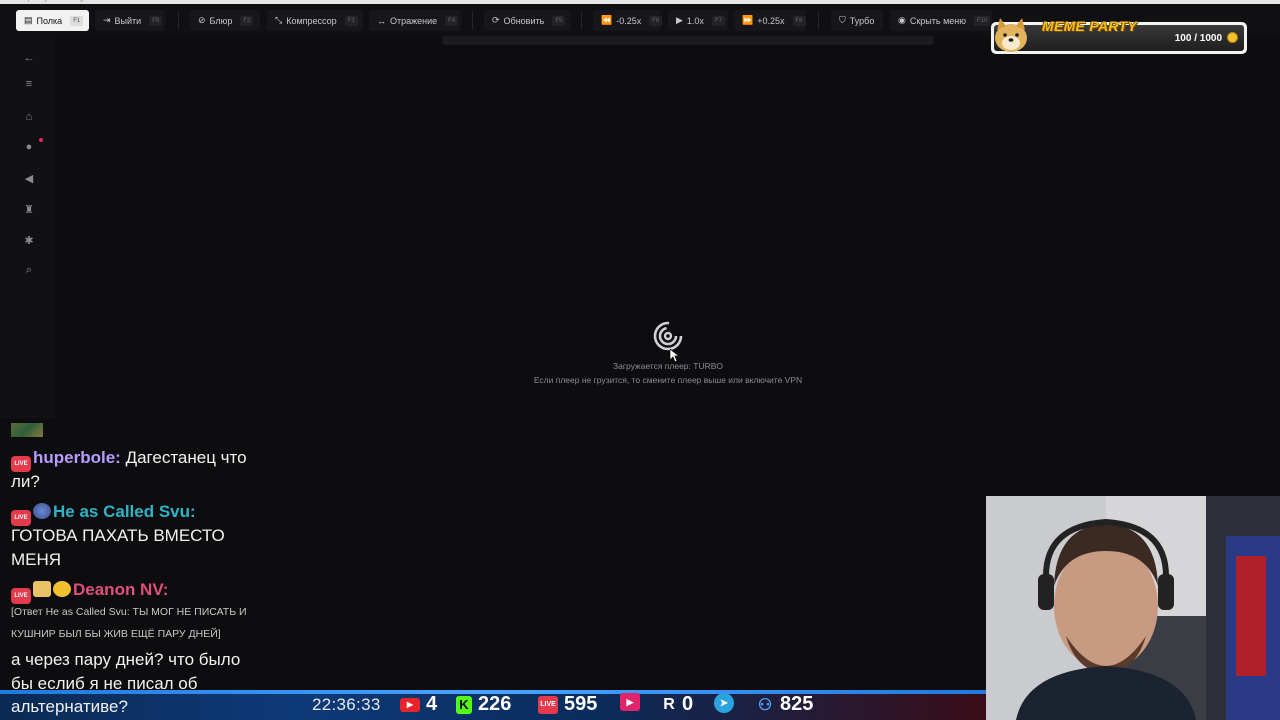 The height and width of the screenshot is (720, 1280). What do you see at coordinates (29, 84) in the screenshot?
I see `menu-icon: ≡` at bounding box center [29, 84].